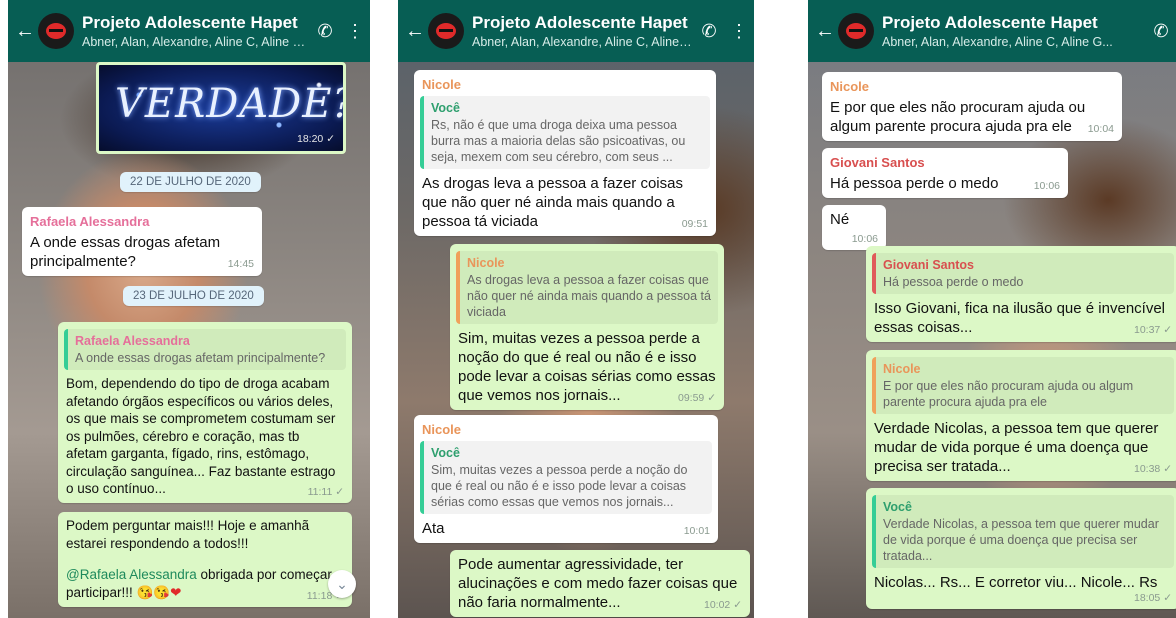 This screenshot has width=1176, height=618. What do you see at coordinates (696, 531) in the screenshot?
I see `message-time: 10:01` at bounding box center [696, 531].